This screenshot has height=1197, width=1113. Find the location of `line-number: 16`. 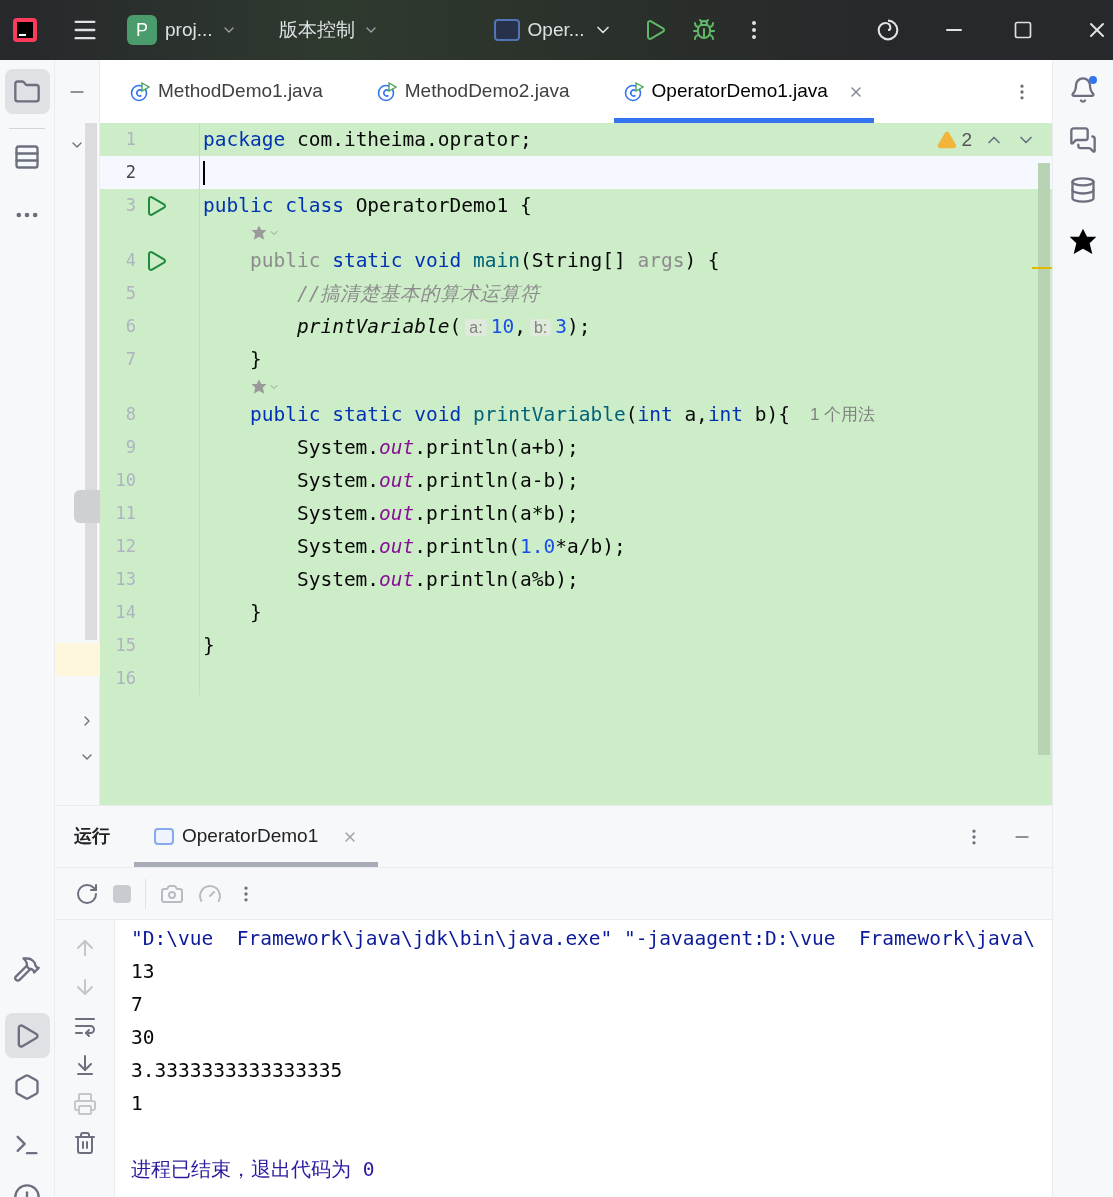

line-number: 16 is located at coordinates (125, 678).